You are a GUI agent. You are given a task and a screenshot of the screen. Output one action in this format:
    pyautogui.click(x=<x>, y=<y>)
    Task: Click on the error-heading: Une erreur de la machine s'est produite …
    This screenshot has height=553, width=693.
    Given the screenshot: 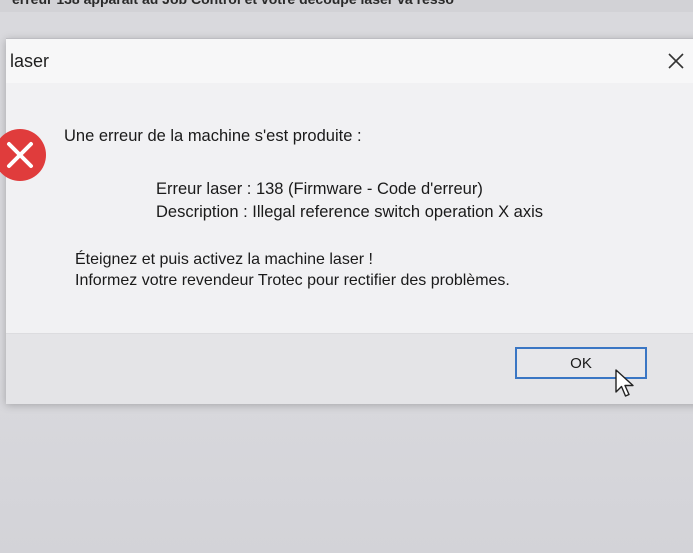 What is the action you would take?
    pyautogui.click(x=213, y=136)
    